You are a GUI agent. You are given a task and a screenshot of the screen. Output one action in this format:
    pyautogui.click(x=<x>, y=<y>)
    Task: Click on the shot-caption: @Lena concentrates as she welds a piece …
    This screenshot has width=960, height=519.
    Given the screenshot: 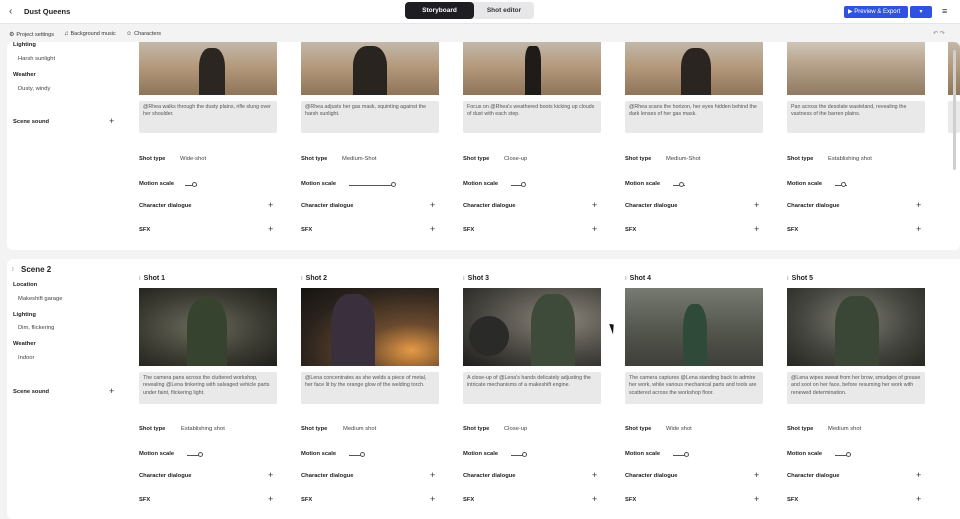 What is the action you would take?
    pyautogui.click(x=370, y=388)
    